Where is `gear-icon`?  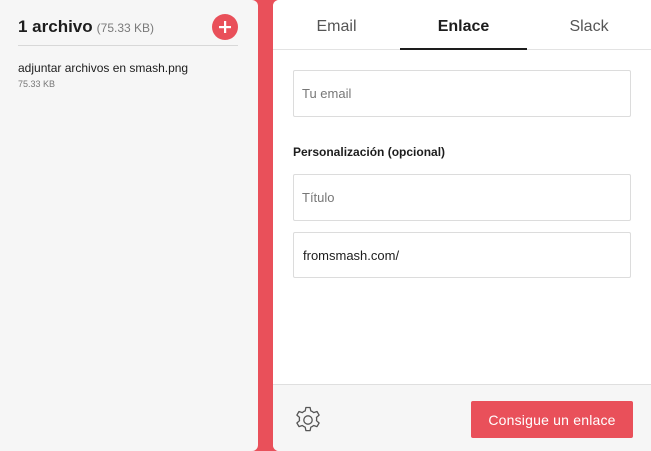
gear-icon is located at coordinates (308, 419).